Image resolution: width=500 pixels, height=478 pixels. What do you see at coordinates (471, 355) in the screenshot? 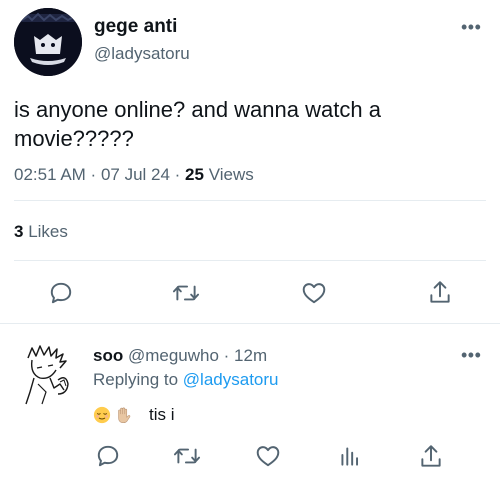
I see `reply-more-options-icon: •••` at bounding box center [471, 355].